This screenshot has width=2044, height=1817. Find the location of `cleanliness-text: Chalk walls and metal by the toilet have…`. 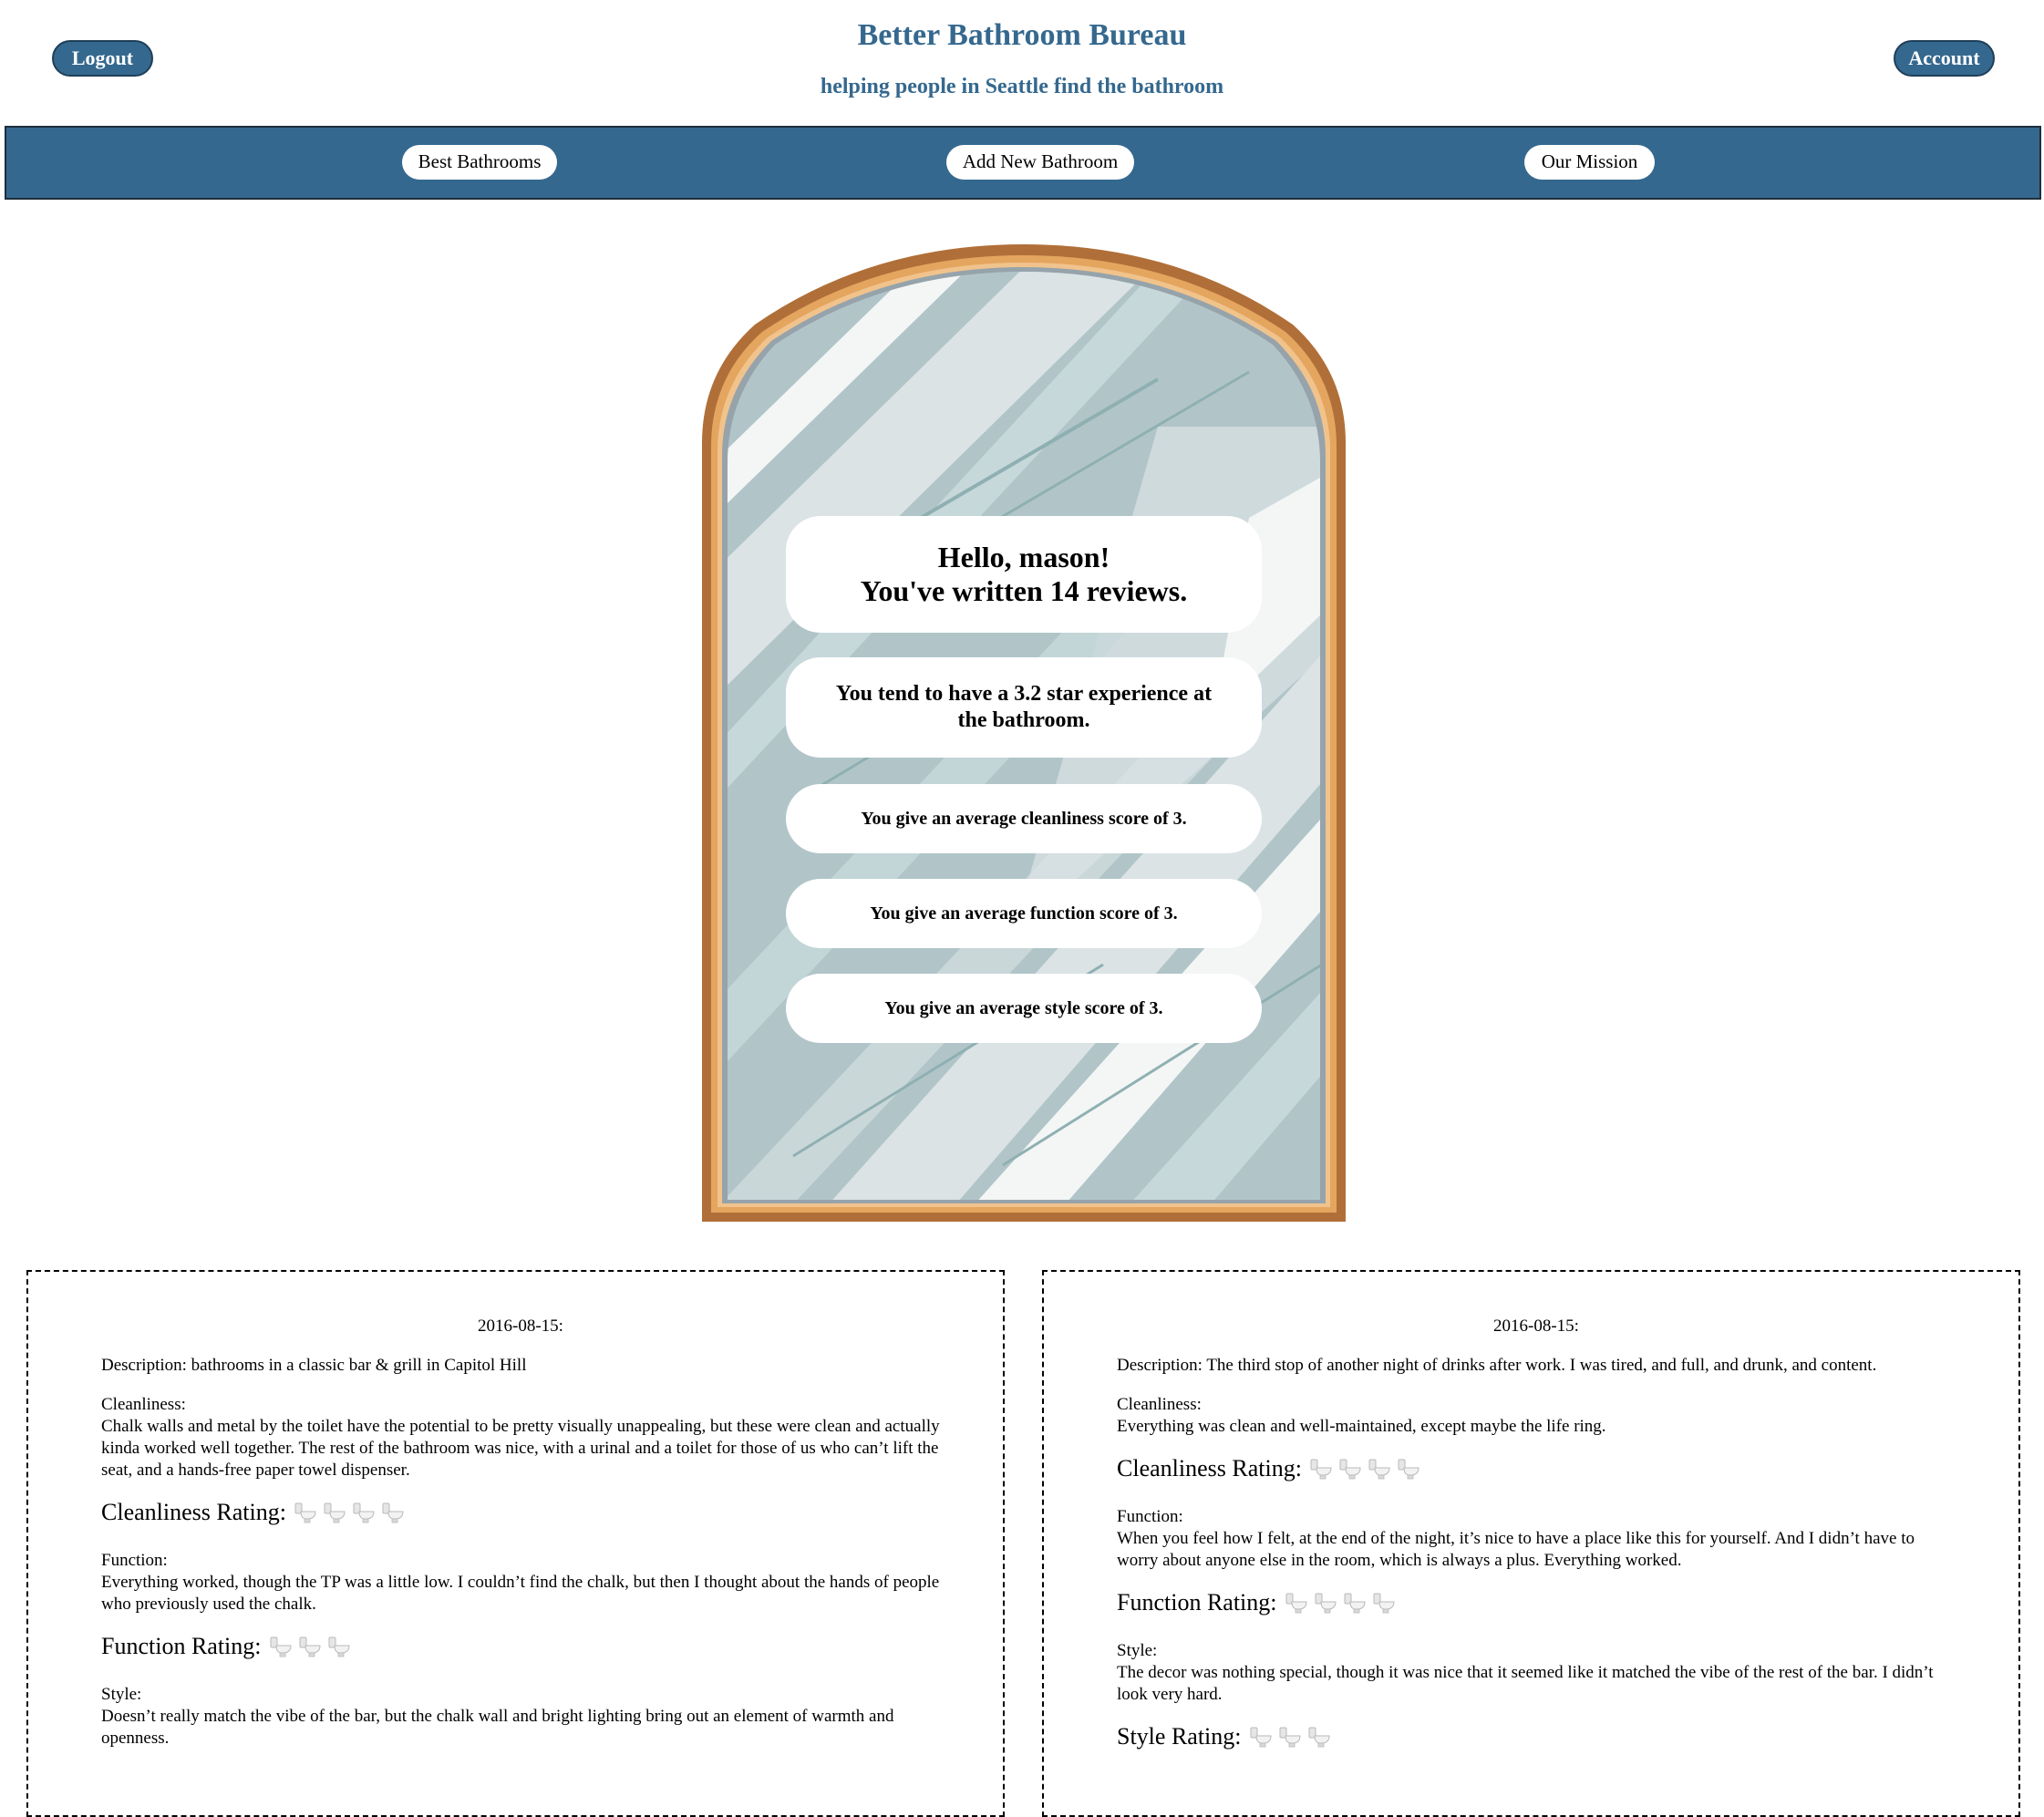

cleanliness-text: Chalk walls and metal by the toilet have… is located at coordinates (520, 1448).